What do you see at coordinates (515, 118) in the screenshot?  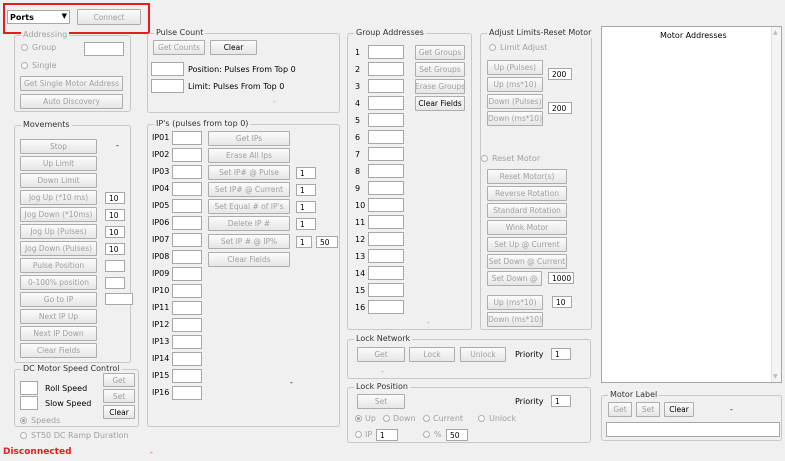 I see `adj-down-ms-button: Down (ms*10)` at bounding box center [515, 118].